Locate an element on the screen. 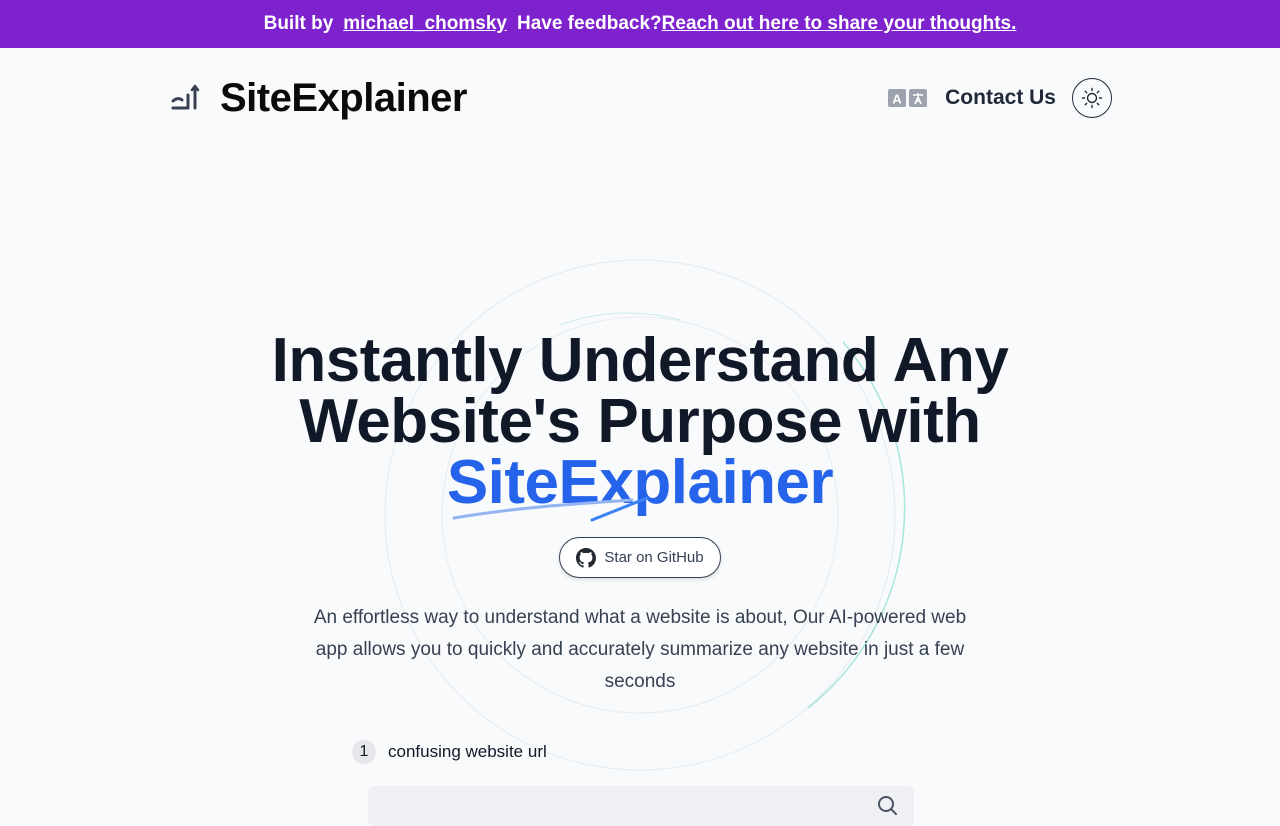  hero-title-line-1: Instantly Understand Any is located at coordinates (640, 360).